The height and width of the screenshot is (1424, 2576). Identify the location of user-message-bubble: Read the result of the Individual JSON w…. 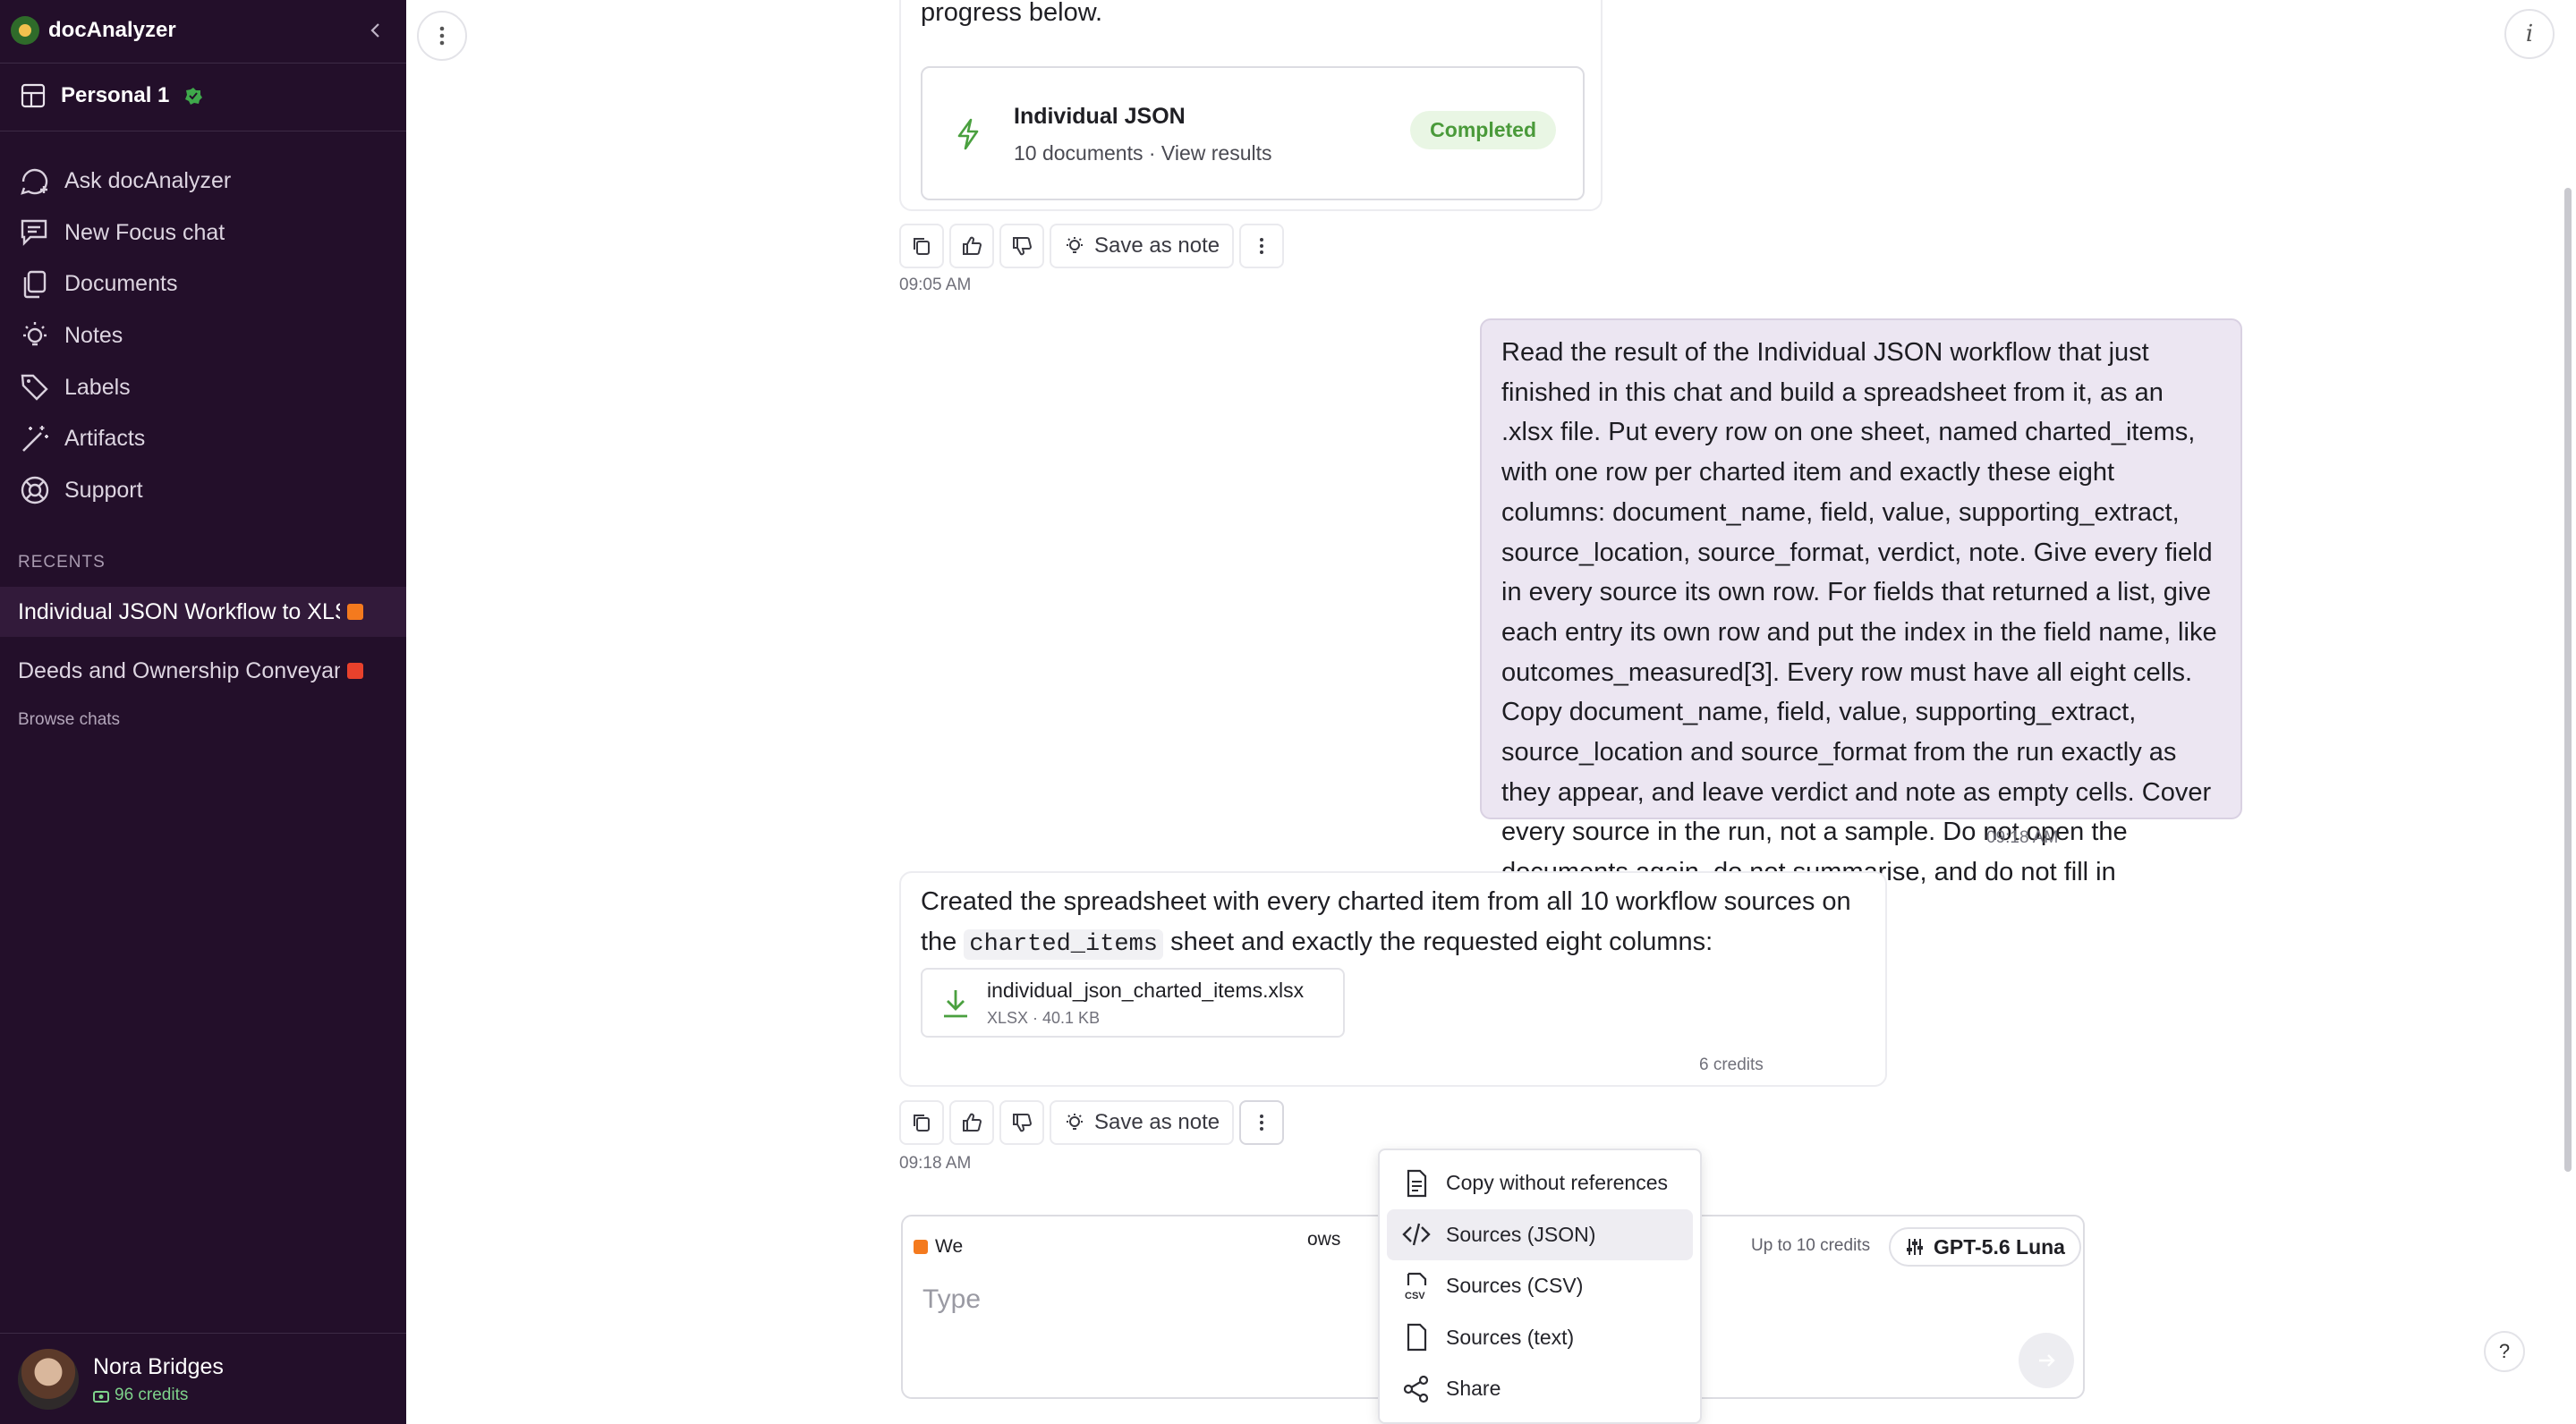
(1861, 622).